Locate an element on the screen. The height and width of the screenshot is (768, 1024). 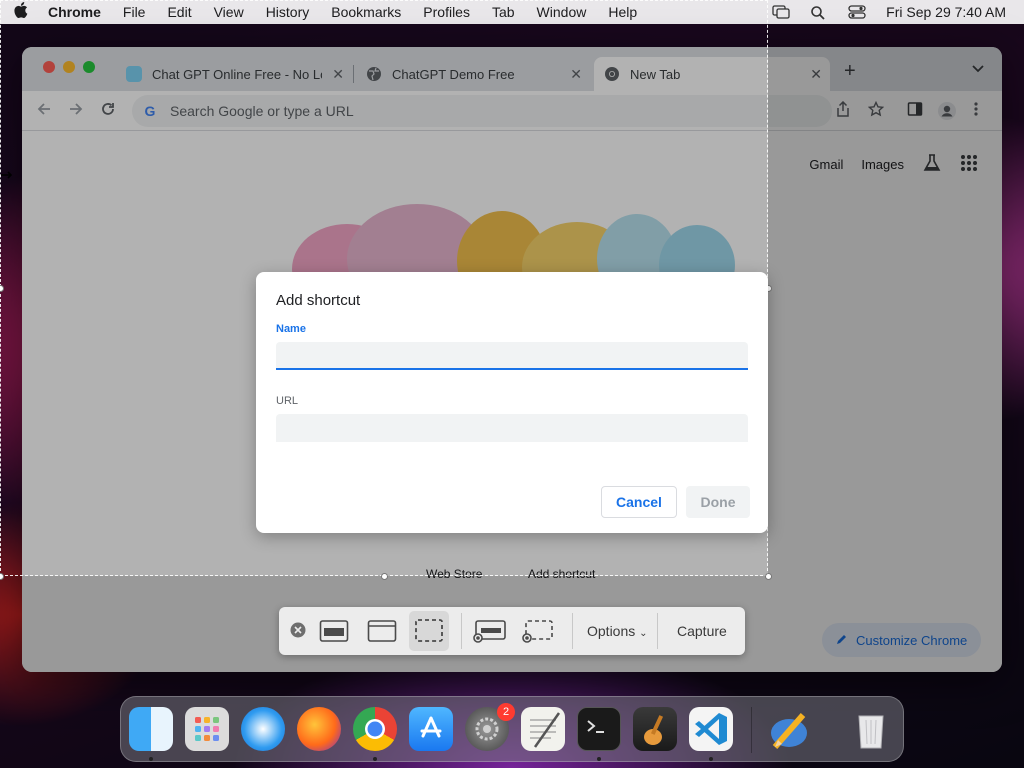
record-selection-icon is located at coordinates (537, 631).